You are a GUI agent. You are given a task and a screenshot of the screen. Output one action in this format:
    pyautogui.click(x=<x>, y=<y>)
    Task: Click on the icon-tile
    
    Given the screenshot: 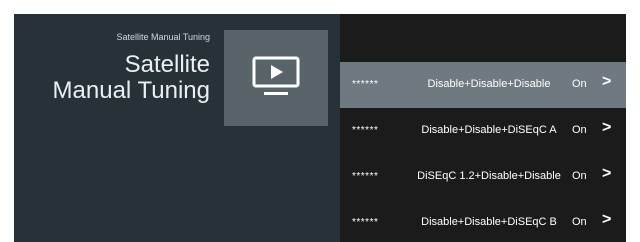 What is the action you would take?
    pyautogui.click(x=276, y=78)
    